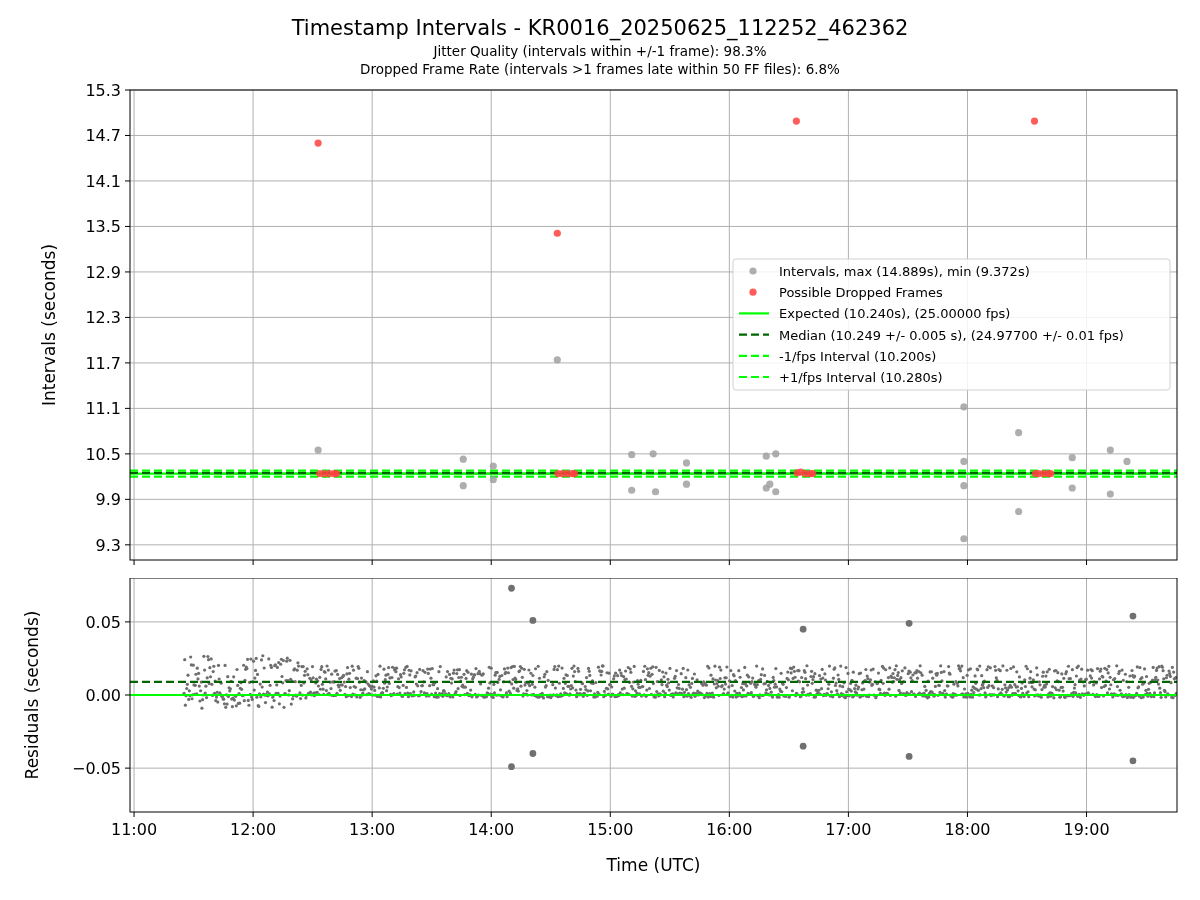 This screenshot has width=1200, height=900. Describe the element at coordinates (967, 829) in the screenshot. I see `x-tick-label: 18:00` at that location.